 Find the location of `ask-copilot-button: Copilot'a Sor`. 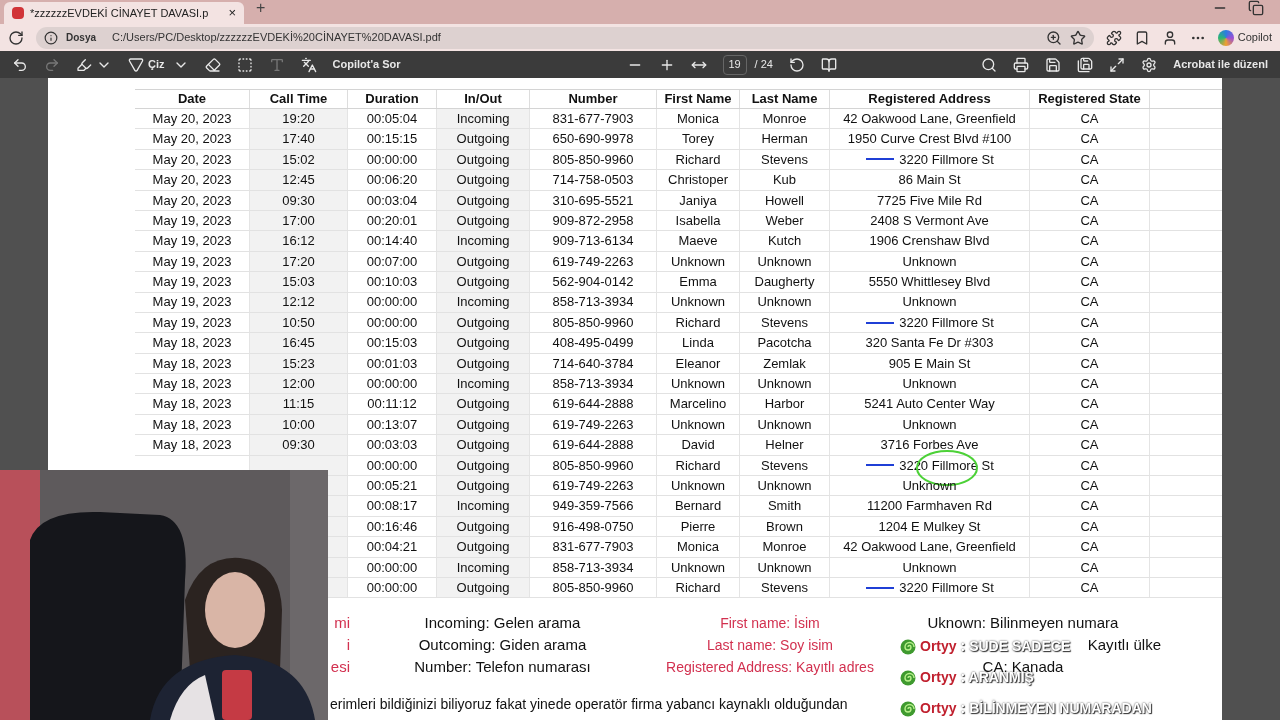

ask-copilot-button: Copilot'a Sor is located at coordinates (366, 64).